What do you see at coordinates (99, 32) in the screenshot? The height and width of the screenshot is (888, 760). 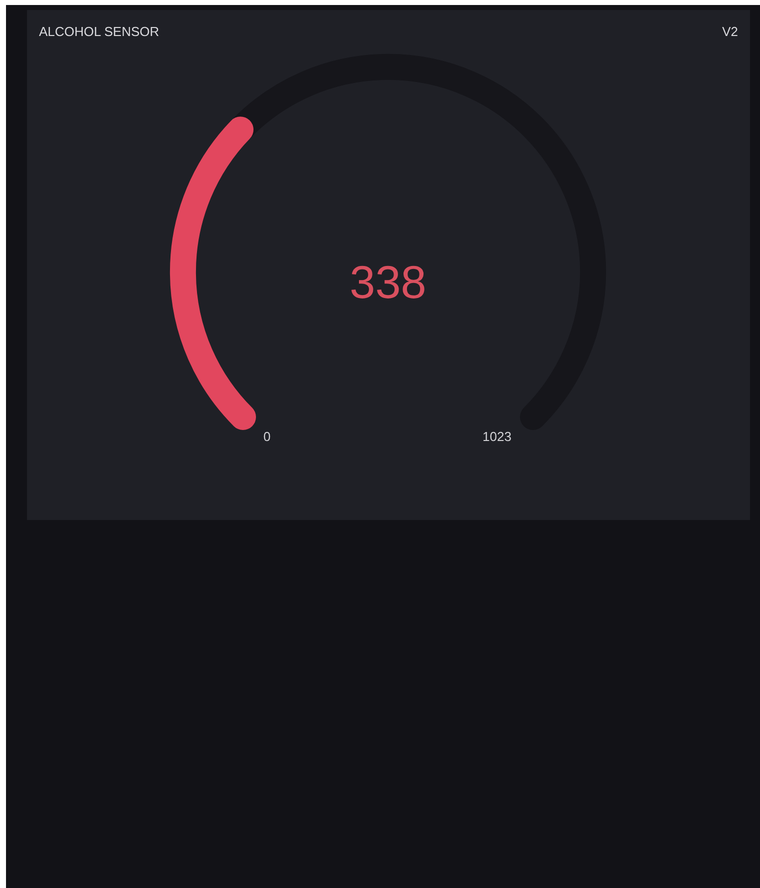 I see `widget-title: ALCOHOL SENSOR` at bounding box center [99, 32].